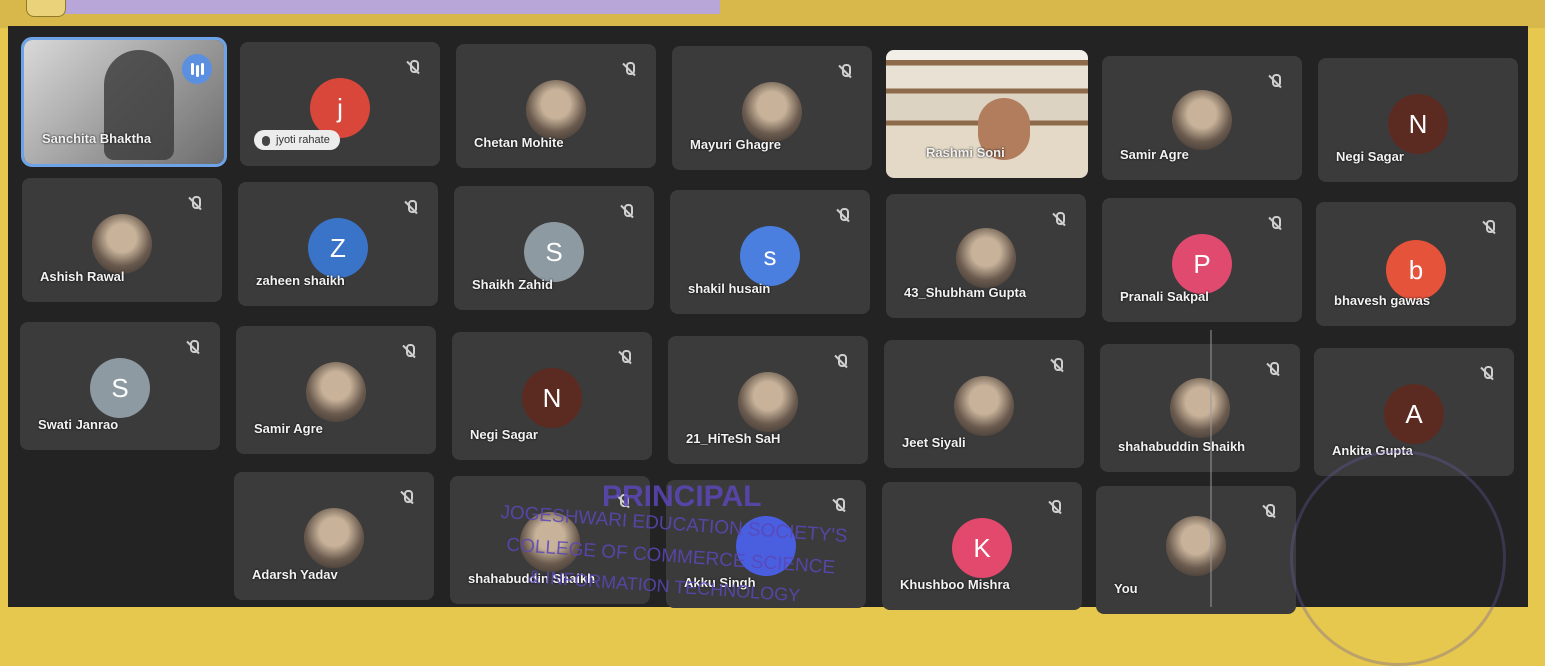  I want to click on participant-tile: Rashmi Soni, so click(987, 114).